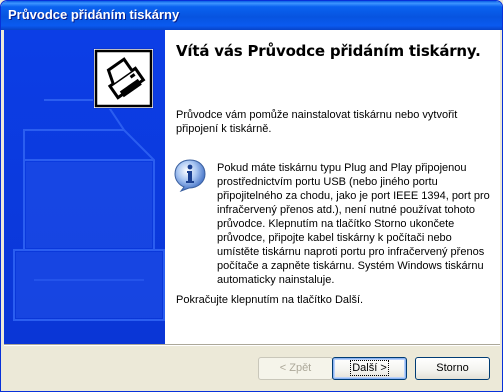 The height and width of the screenshot is (392, 503). I want to click on closing-instruction: Pokračujte klepnutím na tlačítko Další., so click(270, 300).